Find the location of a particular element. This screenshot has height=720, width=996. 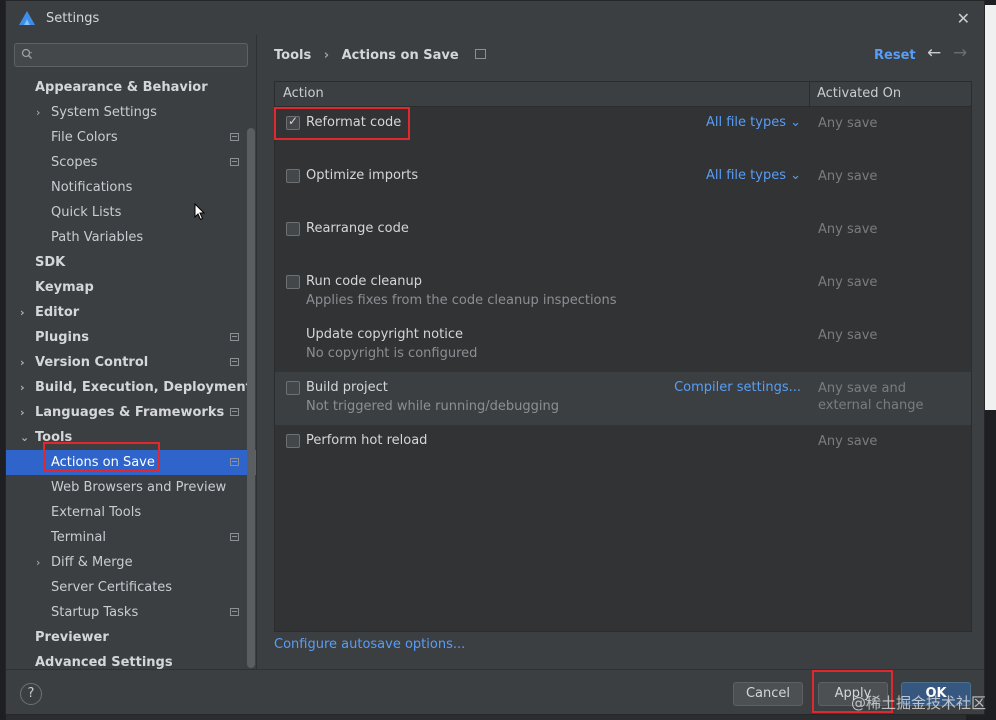

sidebar-item: Plugins is located at coordinates (131, 337).